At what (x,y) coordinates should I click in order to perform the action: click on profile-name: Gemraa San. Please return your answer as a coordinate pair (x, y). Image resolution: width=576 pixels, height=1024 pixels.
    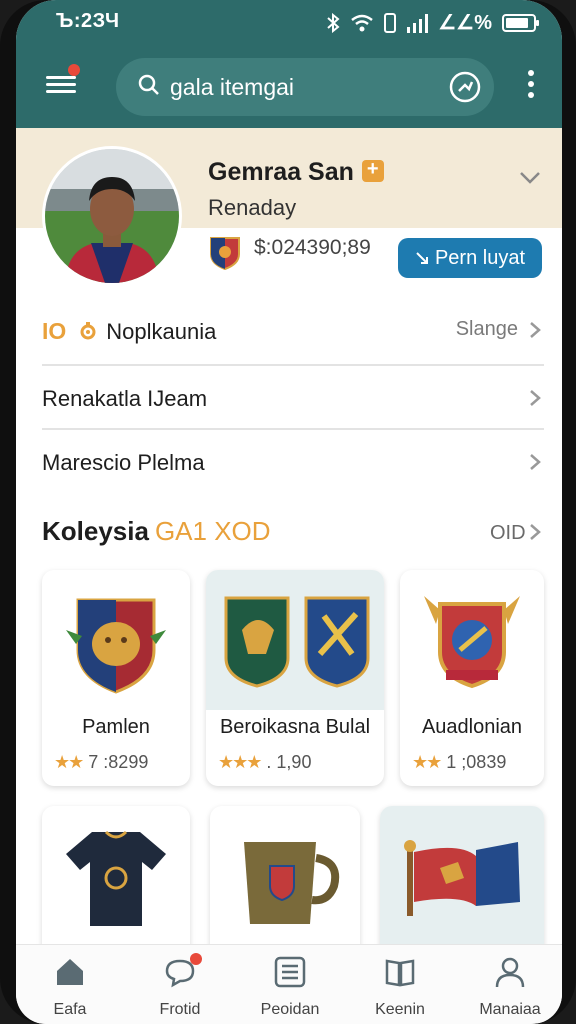
    Looking at the image, I should click on (296, 172).